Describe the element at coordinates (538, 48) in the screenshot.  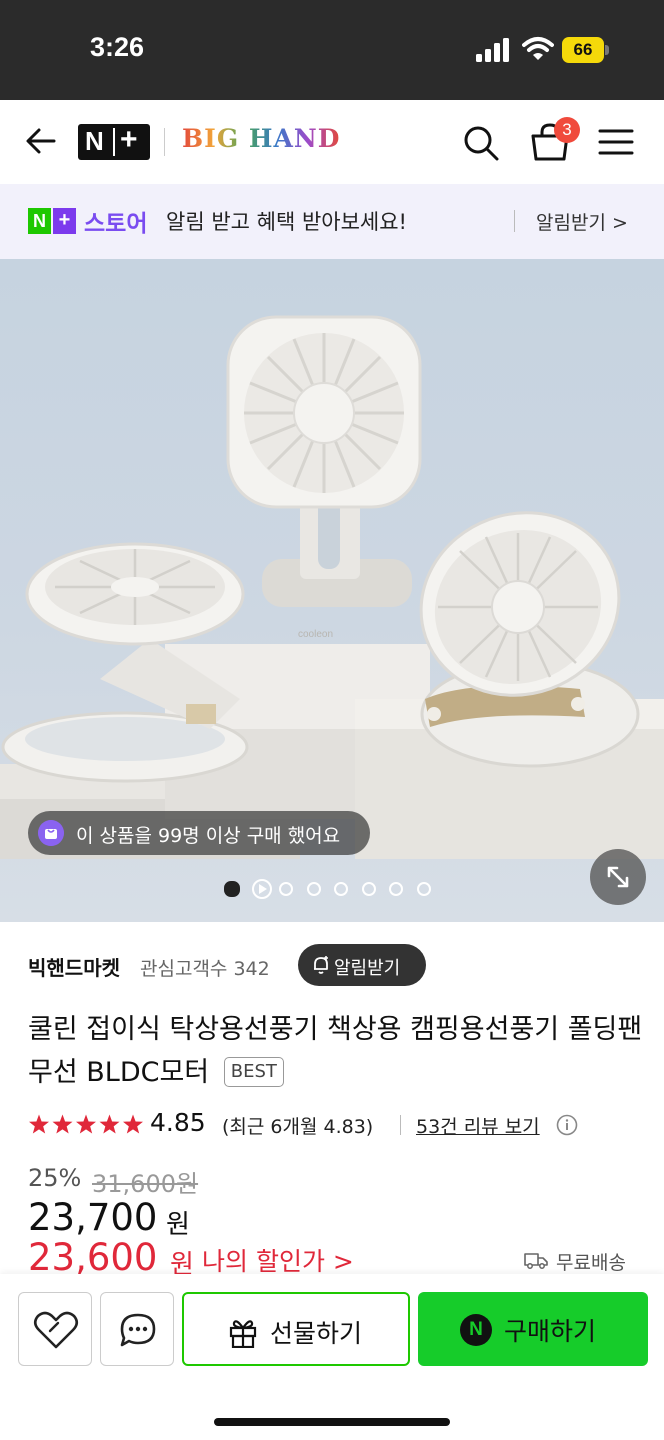
I see `wifi-icon` at that location.